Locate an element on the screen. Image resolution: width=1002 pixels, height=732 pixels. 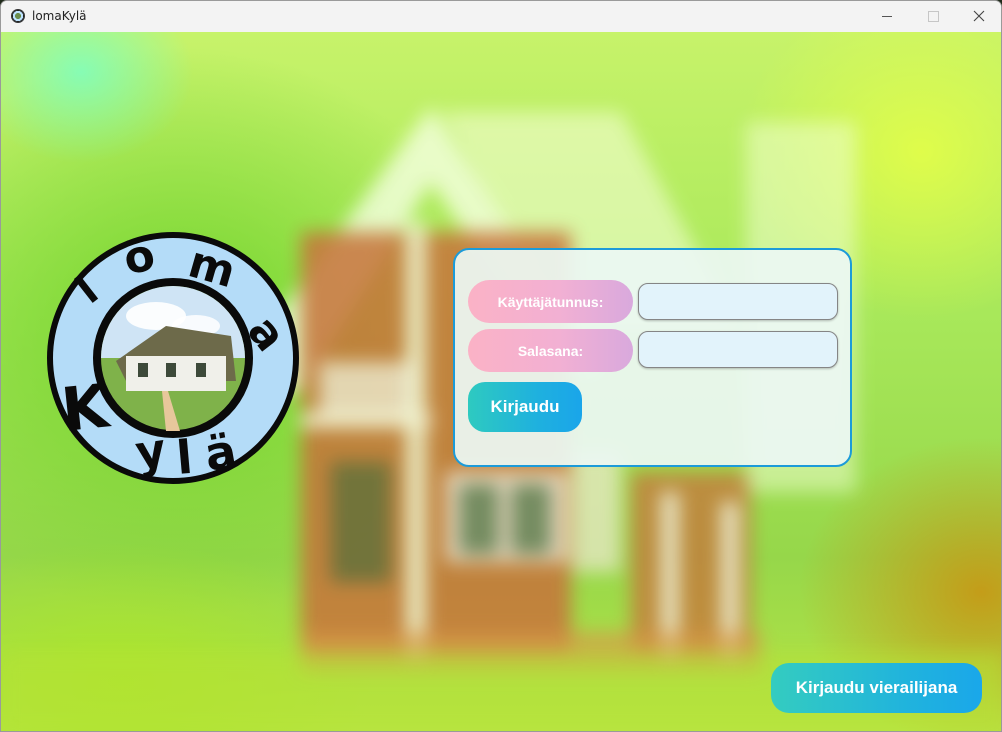
window-title: lomaKylä is located at coordinates (59, 16).